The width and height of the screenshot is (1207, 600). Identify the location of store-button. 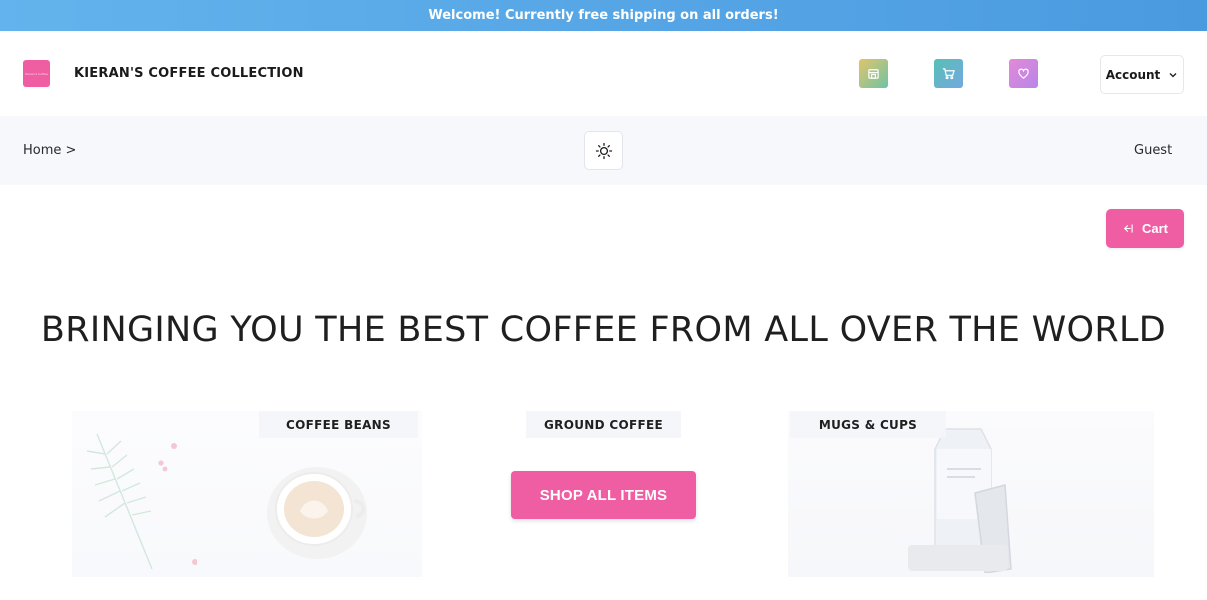
(873, 73).